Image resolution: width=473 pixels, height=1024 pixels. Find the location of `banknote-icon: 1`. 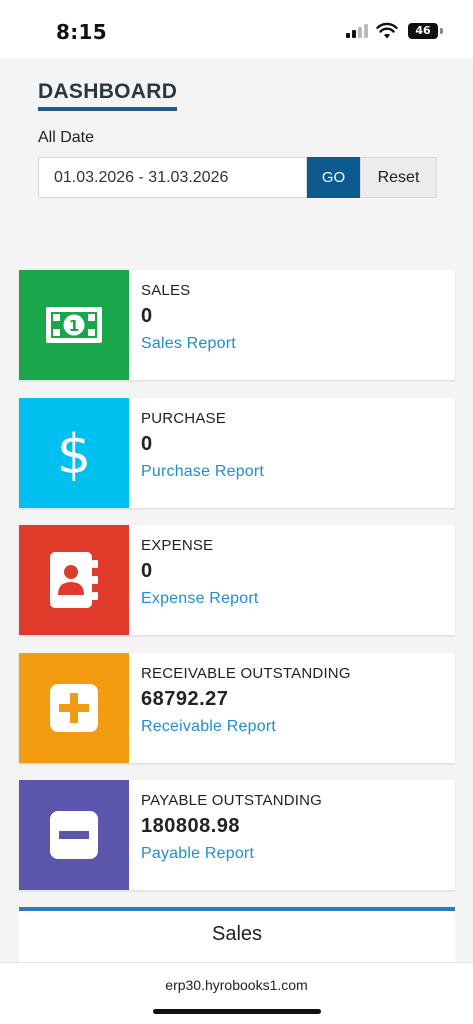

banknote-icon: 1 is located at coordinates (74, 325).